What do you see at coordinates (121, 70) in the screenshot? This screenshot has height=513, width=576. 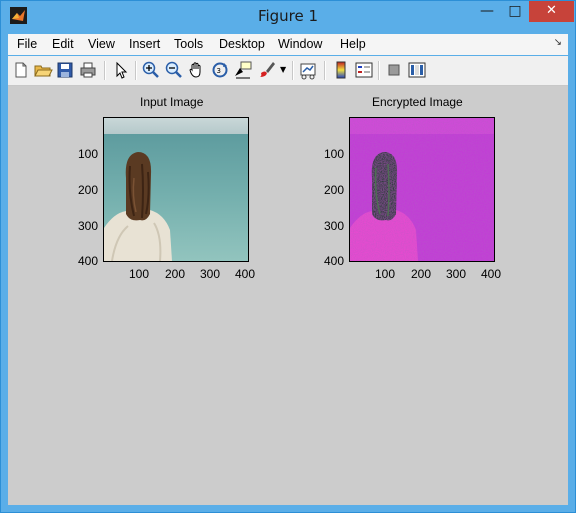 I see `arrow-icon` at bounding box center [121, 70].